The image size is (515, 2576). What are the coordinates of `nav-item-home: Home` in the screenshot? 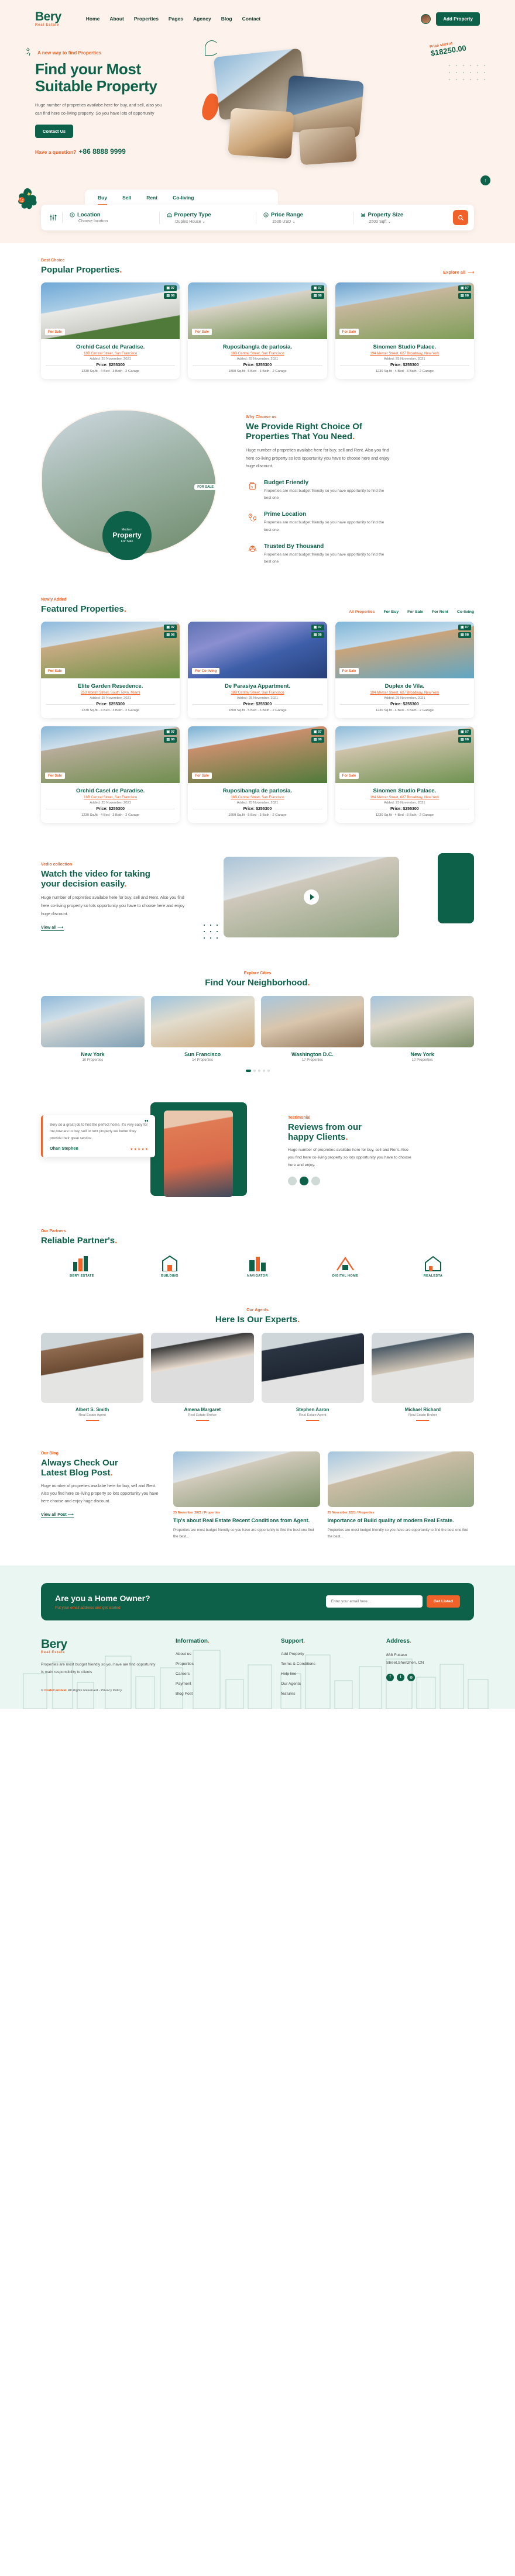 It's located at (93, 19).